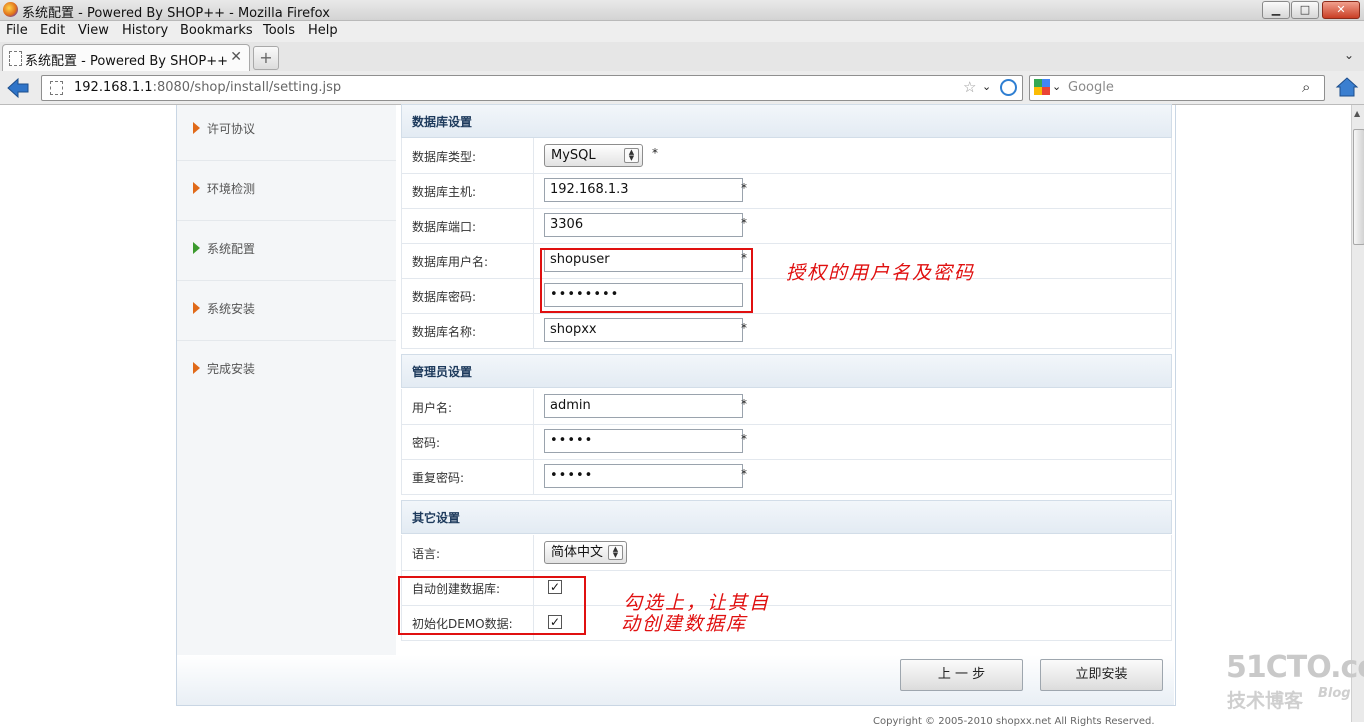  I want to click on tab-close-icon: ✕, so click(236, 57).